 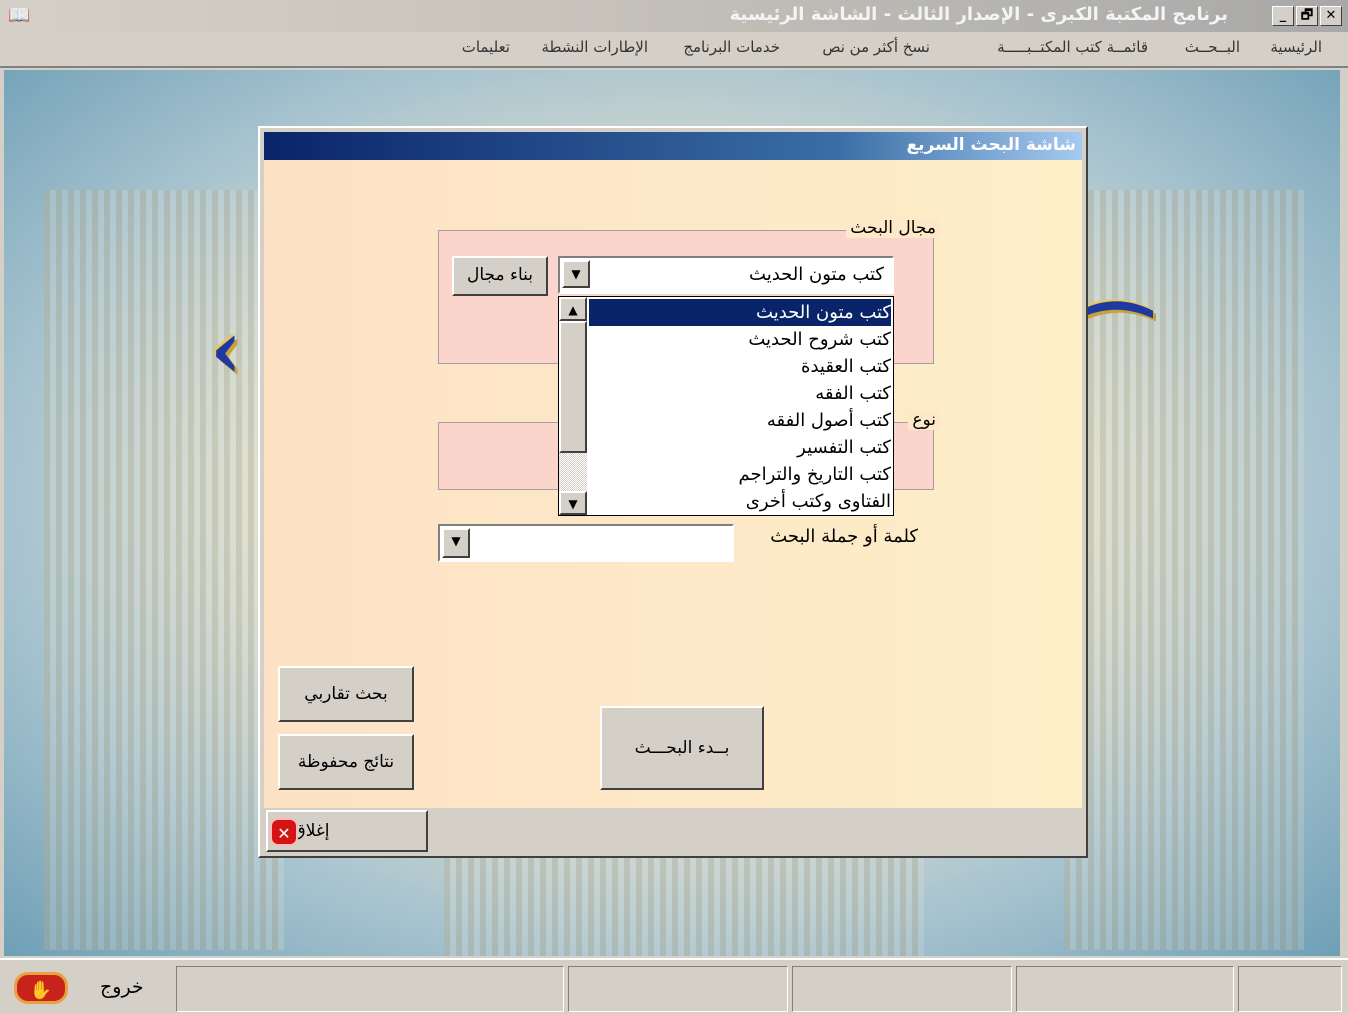 What do you see at coordinates (486, 47) in the screenshot?
I see `menu-item-help: تعليمات` at bounding box center [486, 47].